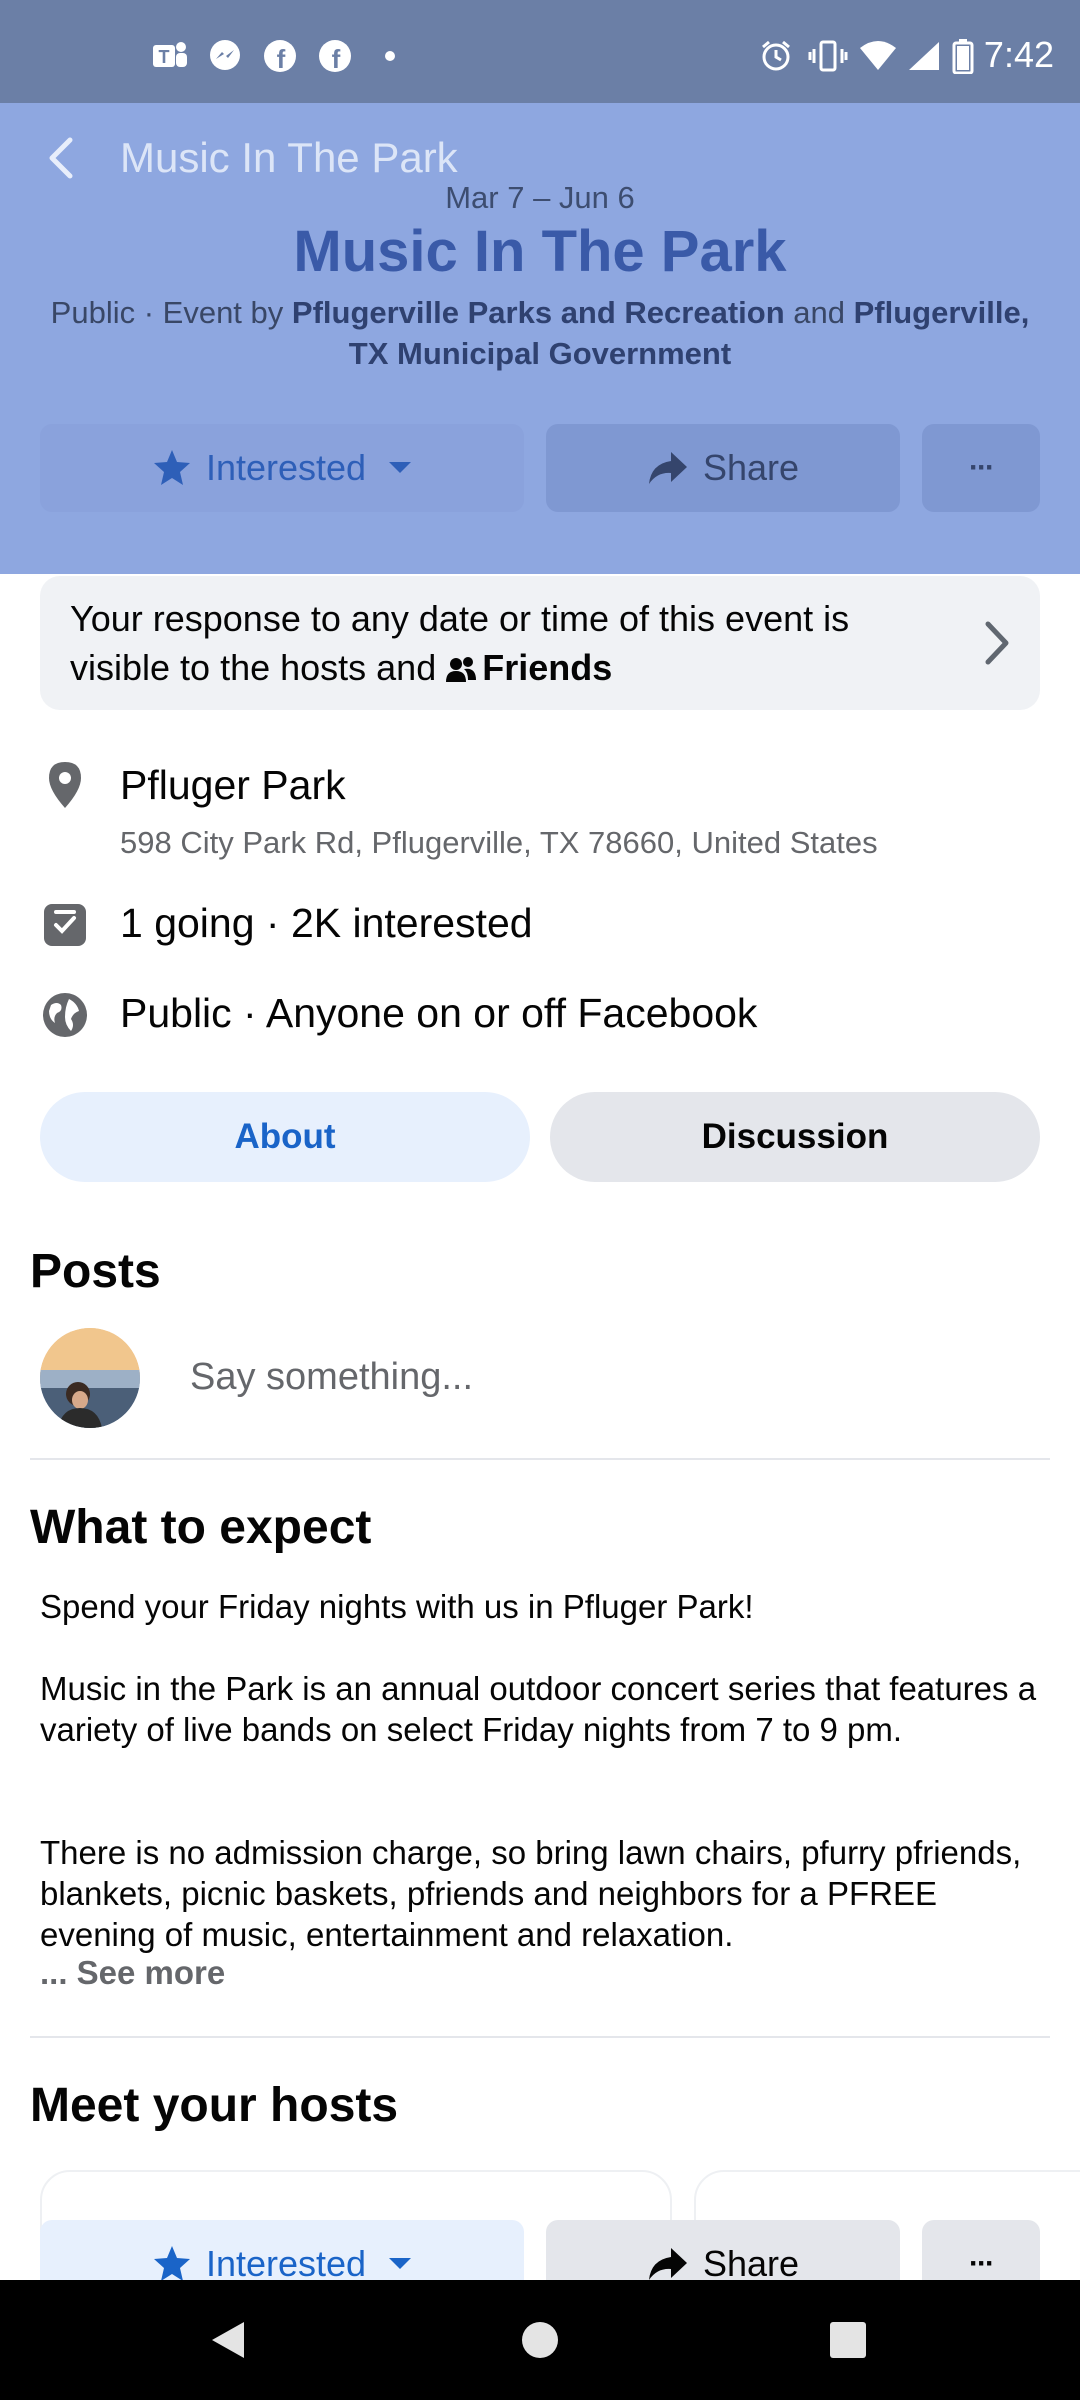 The width and height of the screenshot is (1080, 2400). Describe the element at coordinates (289, 157) in the screenshot. I see `nav-title: Music In The Park` at that location.